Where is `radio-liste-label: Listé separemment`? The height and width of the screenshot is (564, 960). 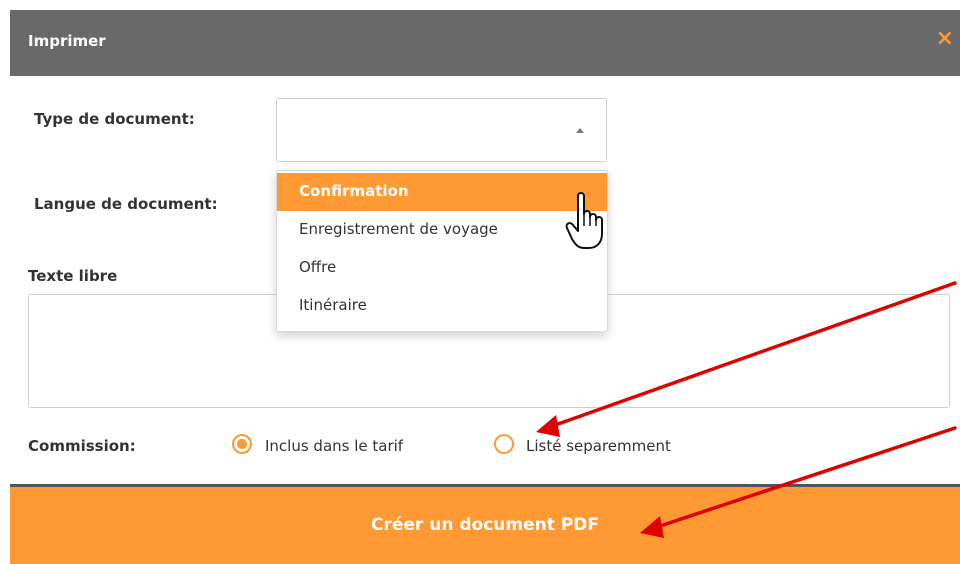 radio-liste-label: Listé separemment is located at coordinates (598, 446).